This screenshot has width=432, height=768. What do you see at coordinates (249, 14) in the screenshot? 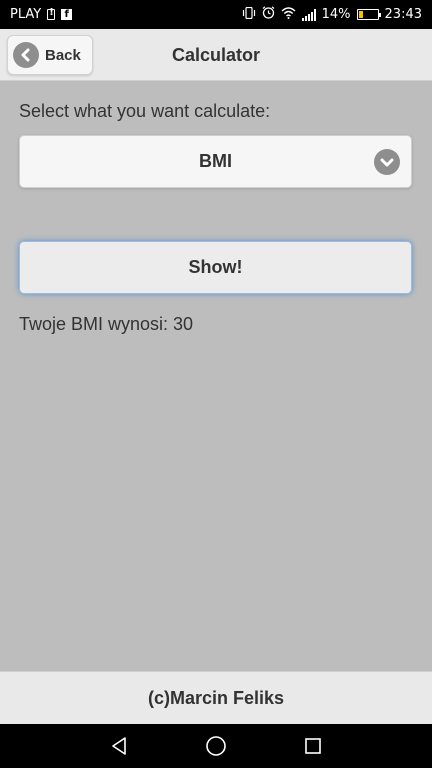
I see `vibrate-icon` at bounding box center [249, 14].